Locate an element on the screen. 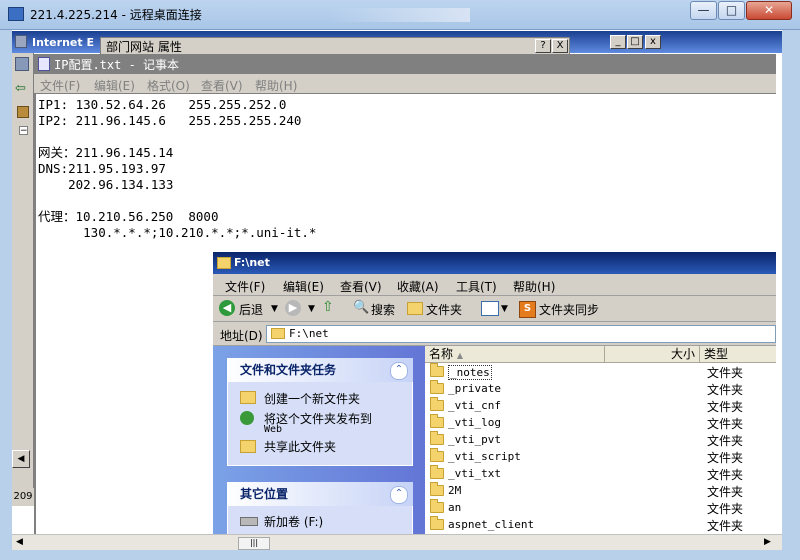 The image size is (800, 560). text-line: 代理：10.210.56.250 8000 is located at coordinates (128, 216).